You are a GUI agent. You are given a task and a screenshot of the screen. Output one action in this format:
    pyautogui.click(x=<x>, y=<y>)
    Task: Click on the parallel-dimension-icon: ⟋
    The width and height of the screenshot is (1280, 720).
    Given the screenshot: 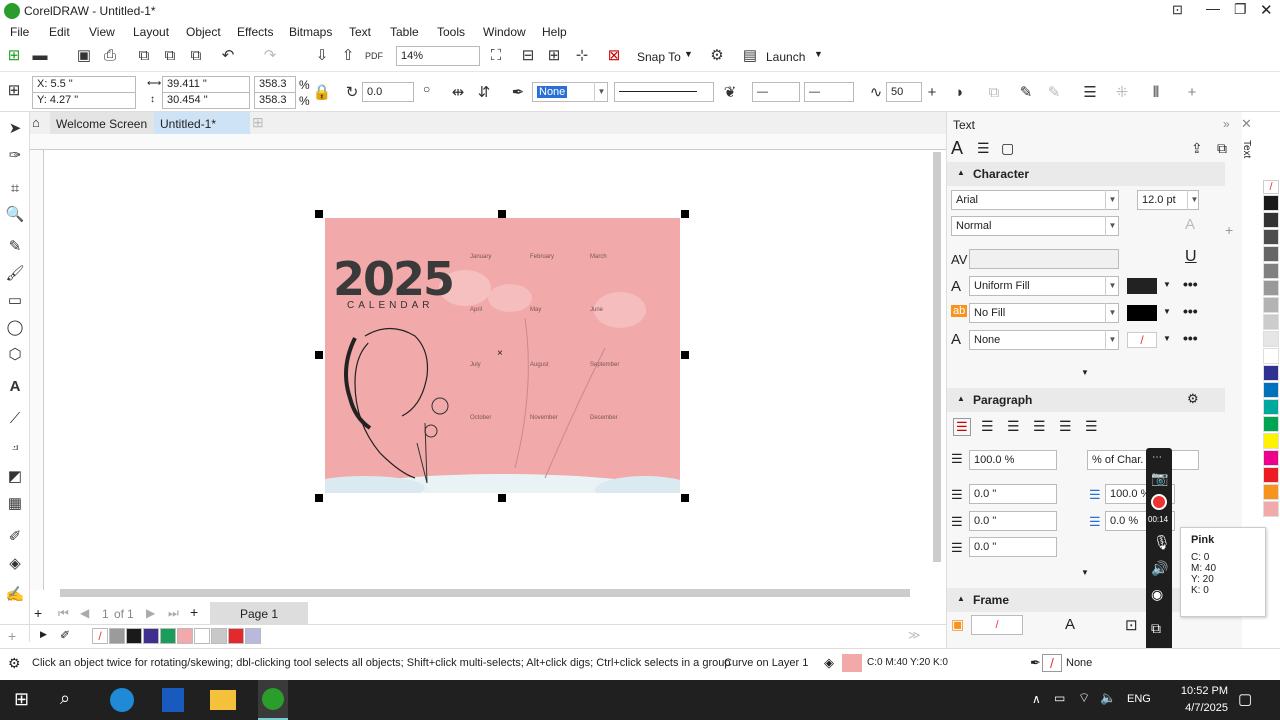 What is the action you would take?
    pyautogui.click(x=15, y=419)
    